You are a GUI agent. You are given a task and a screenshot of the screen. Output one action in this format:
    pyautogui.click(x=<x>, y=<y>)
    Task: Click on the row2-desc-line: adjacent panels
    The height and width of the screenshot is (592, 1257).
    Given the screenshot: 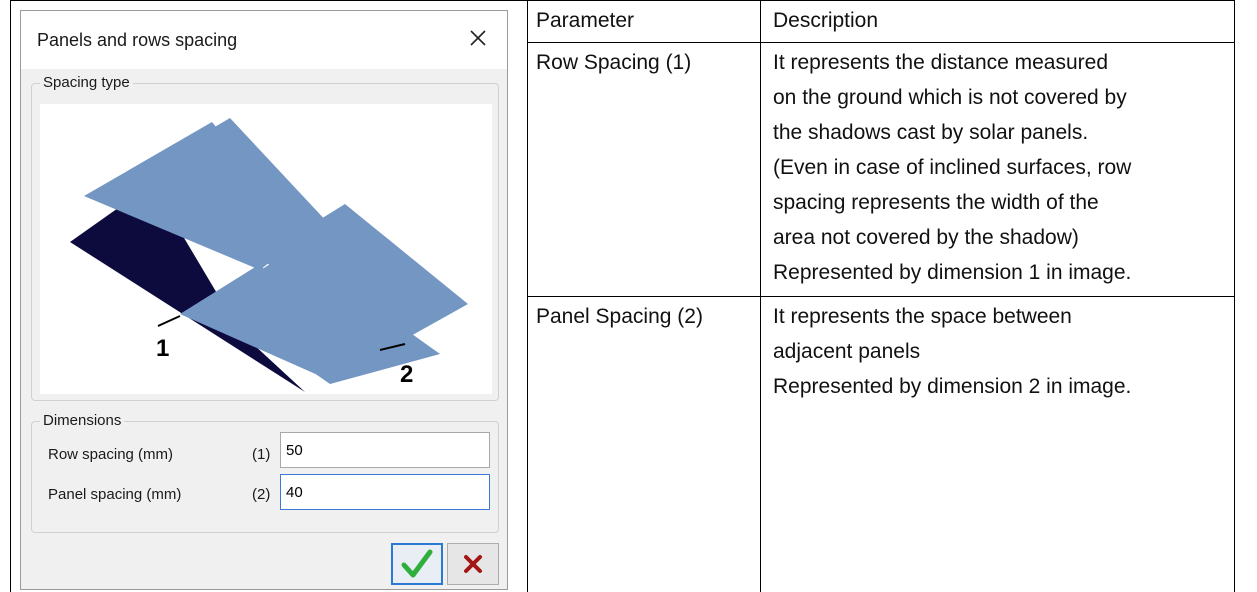 What is the action you would take?
    pyautogui.click(x=847, y=351)
    